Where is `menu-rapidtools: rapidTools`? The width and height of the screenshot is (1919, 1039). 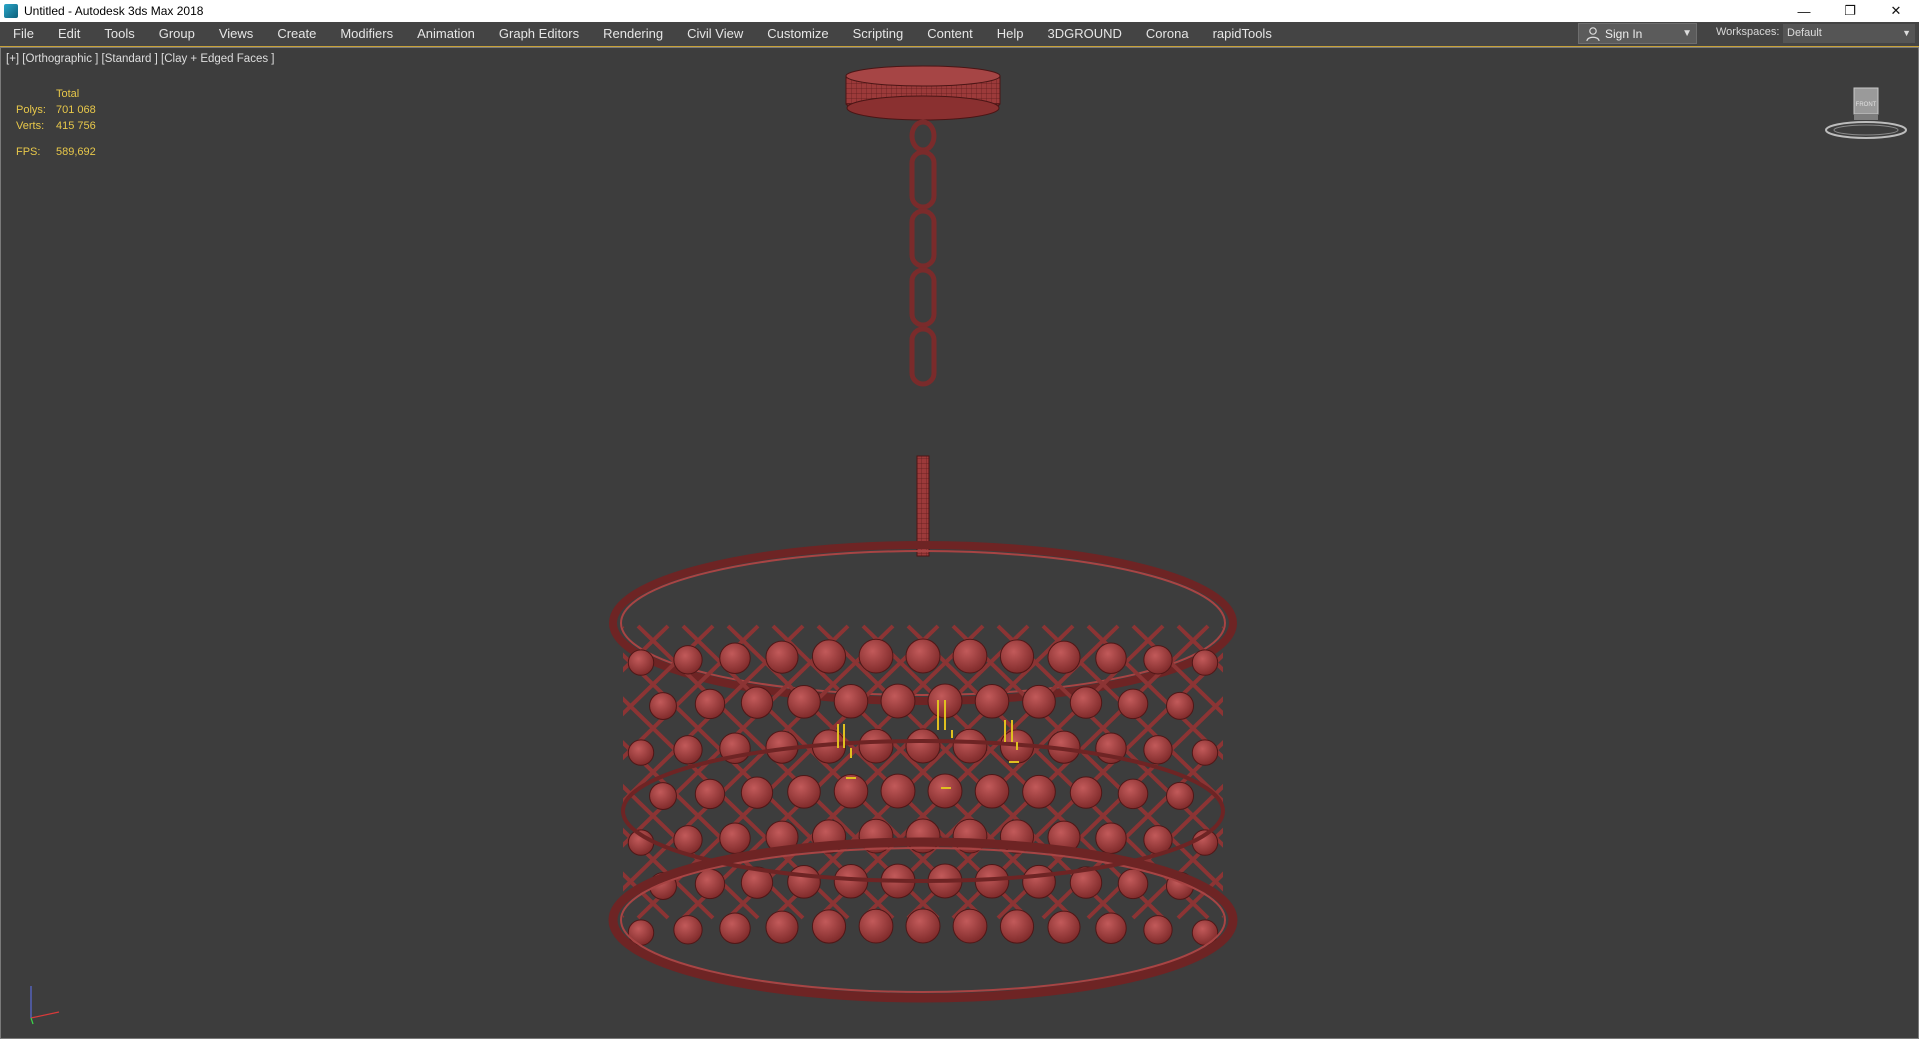 menu-rapidtools: rapidTools is located at coordinates (1242, 34).